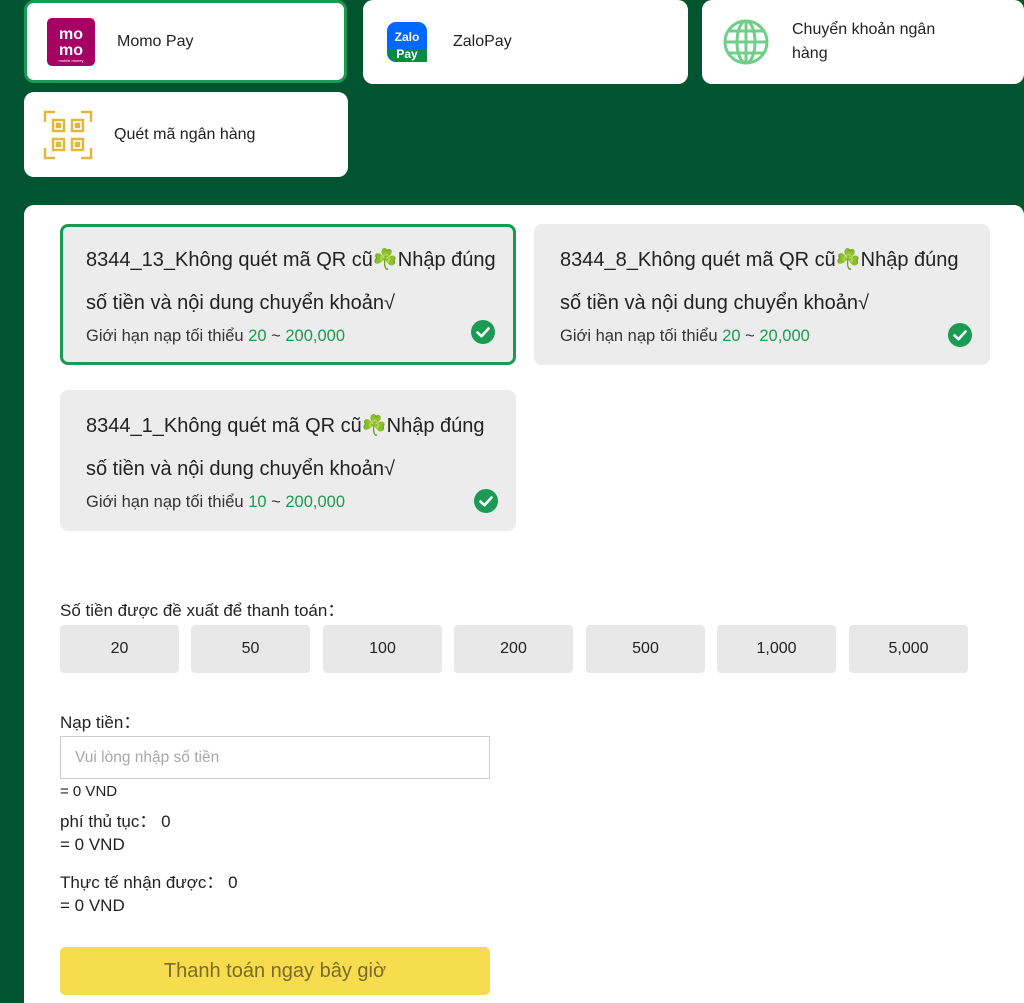 This screenshot has width=1024, height=1003. I want to click on channel-limit: Giới hạn nạp tối thiểu 20 ~ 20,000, so click(775, 336).